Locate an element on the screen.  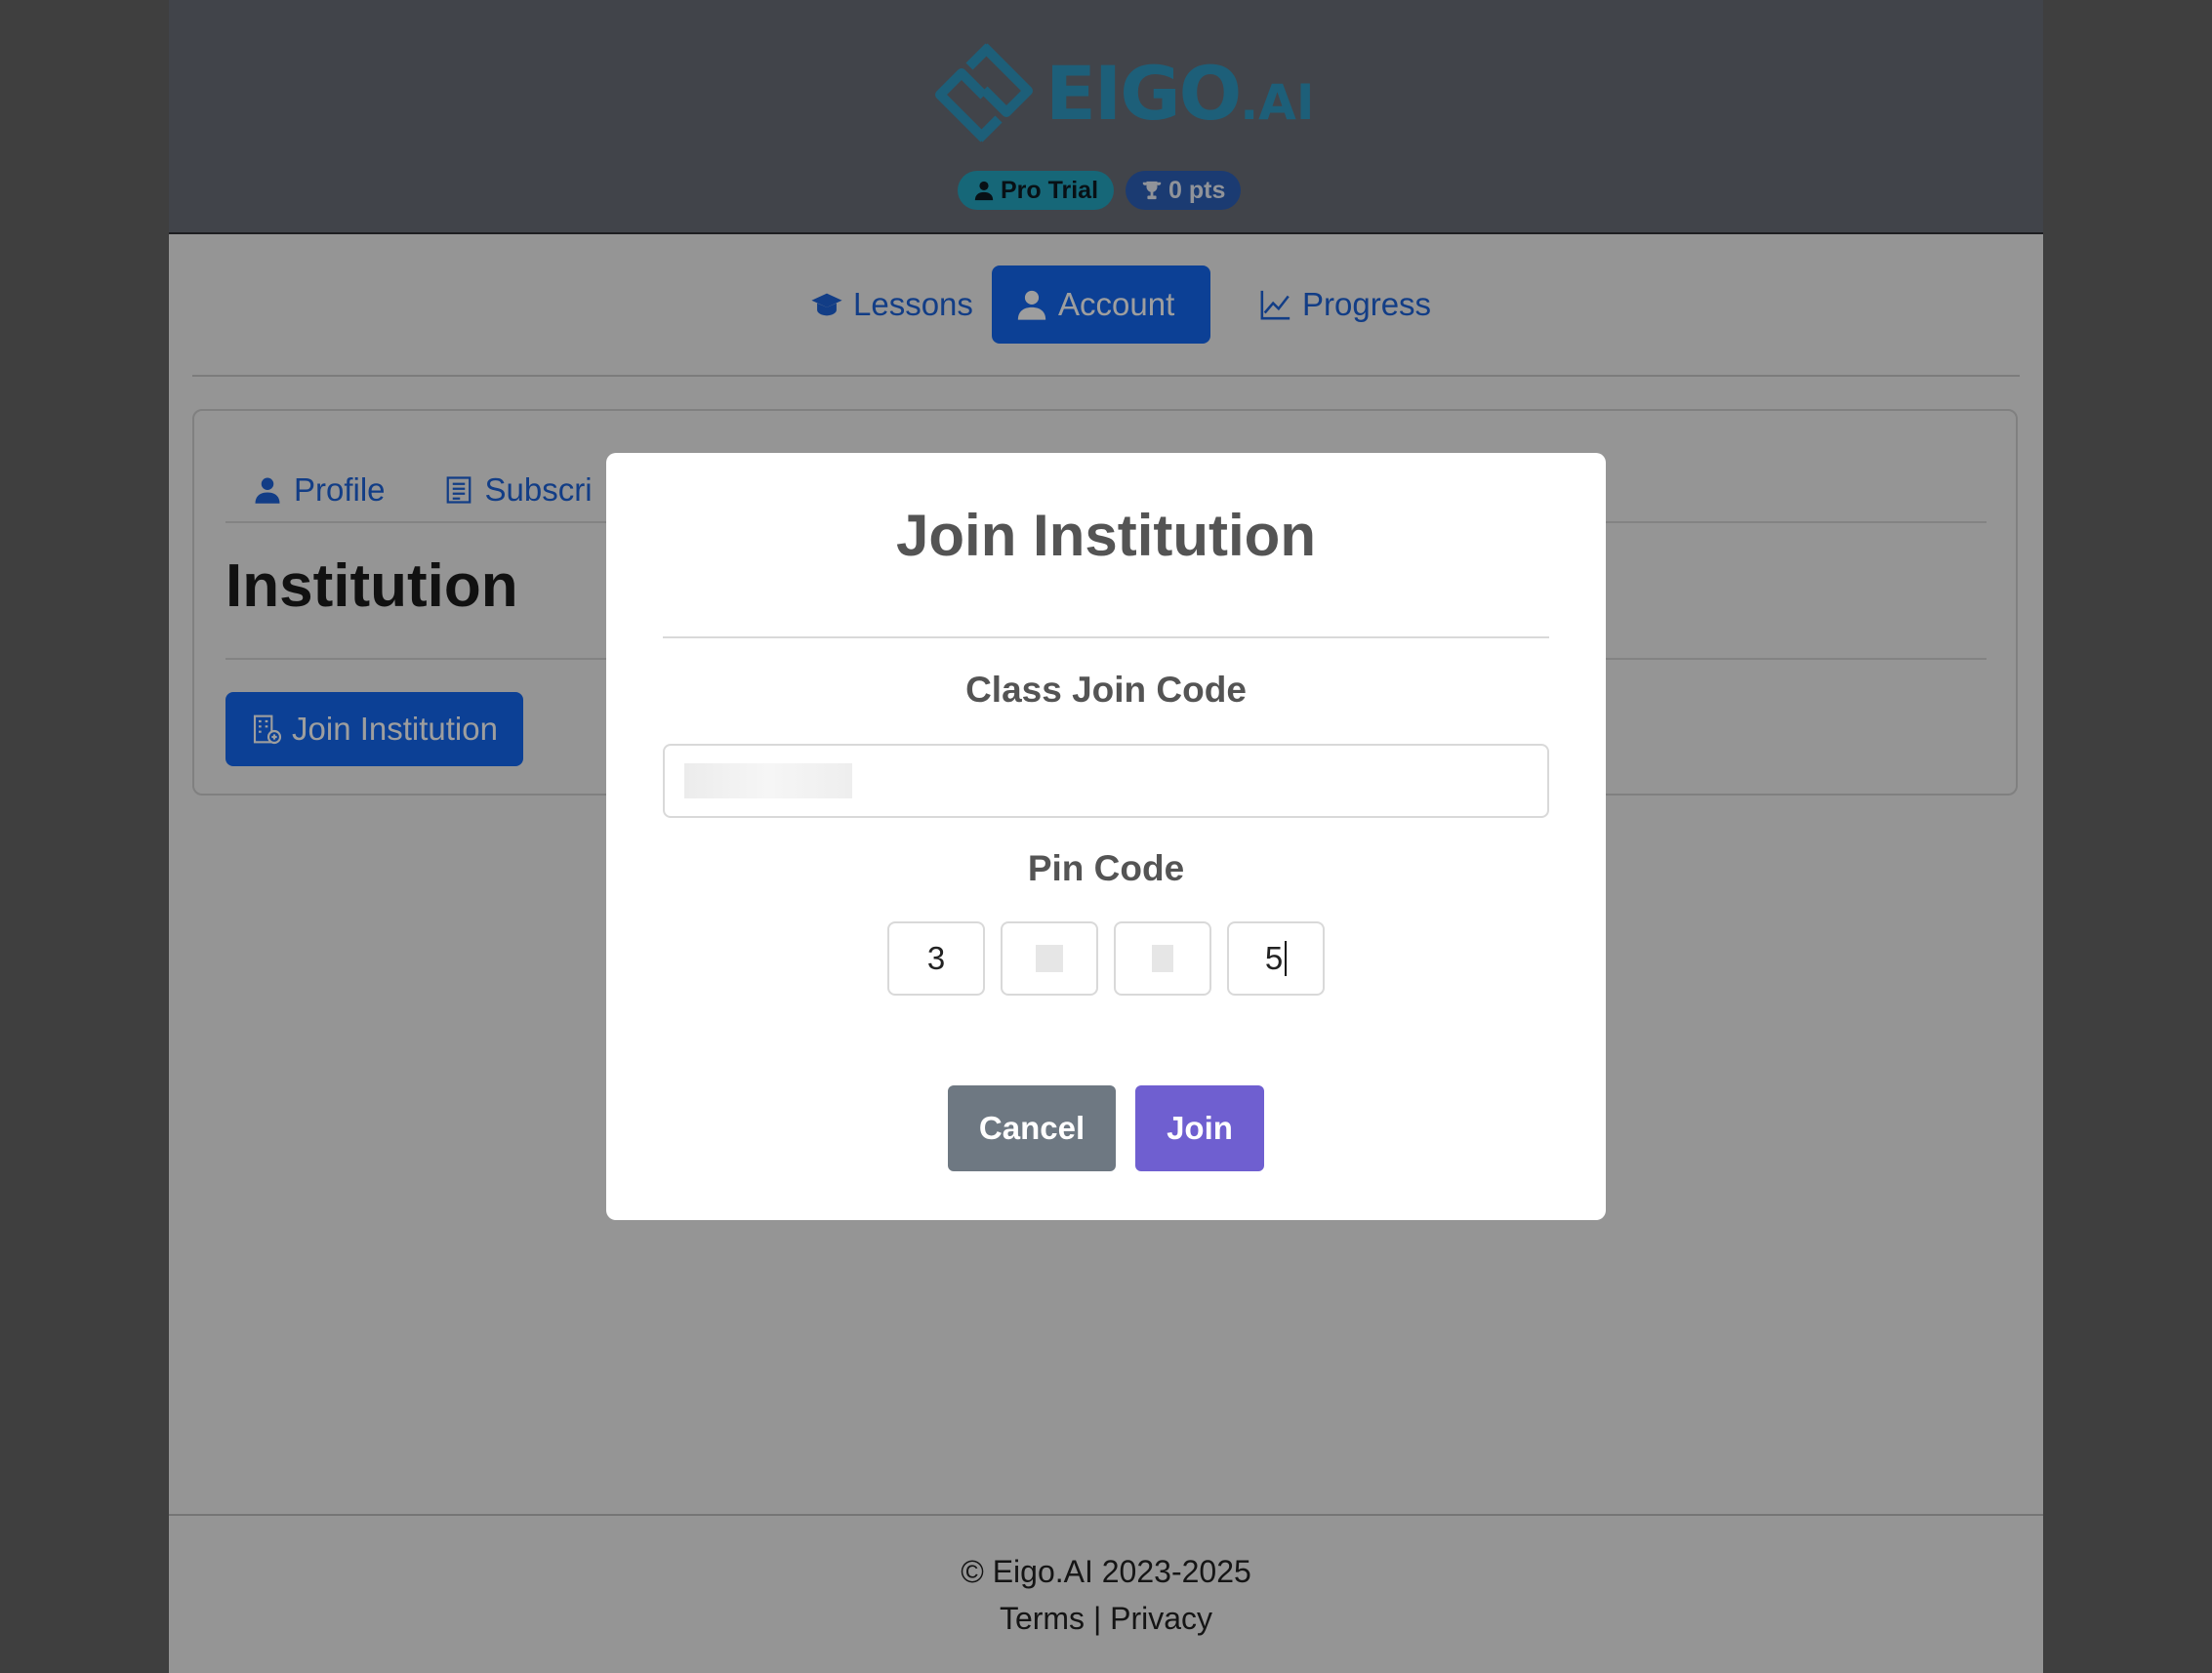
pin-digit-1: 3 is located at coordinates (936, 958).